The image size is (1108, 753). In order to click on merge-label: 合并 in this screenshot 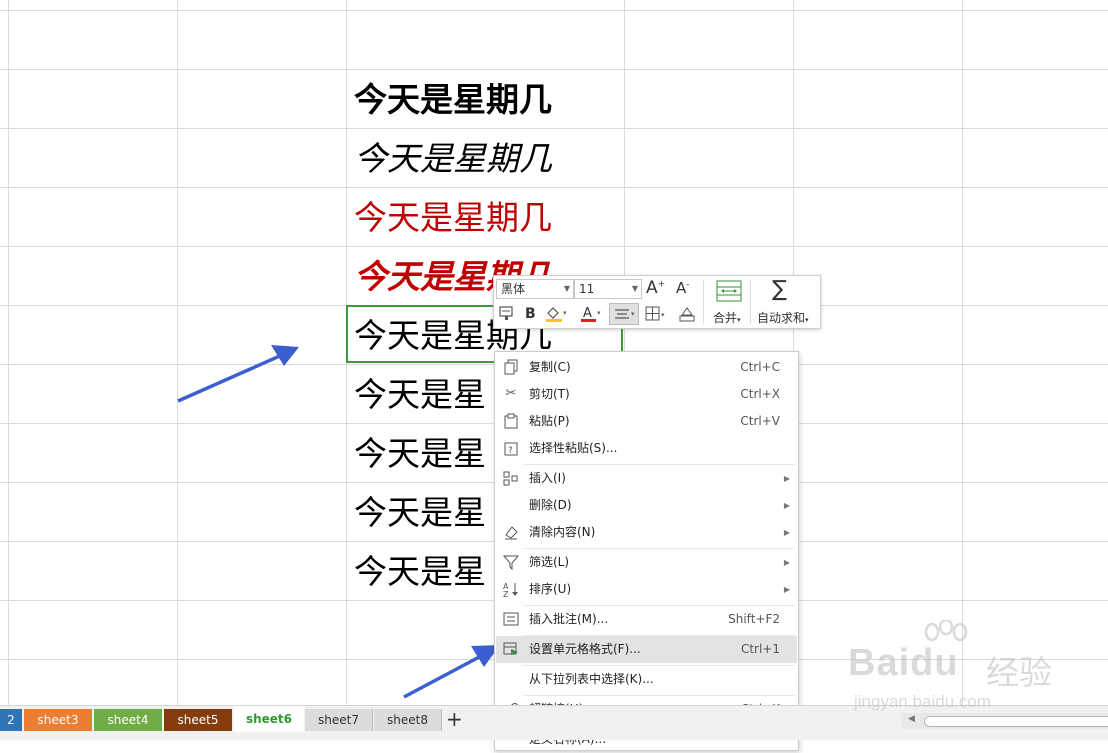, I will do `click(725, 318)`.